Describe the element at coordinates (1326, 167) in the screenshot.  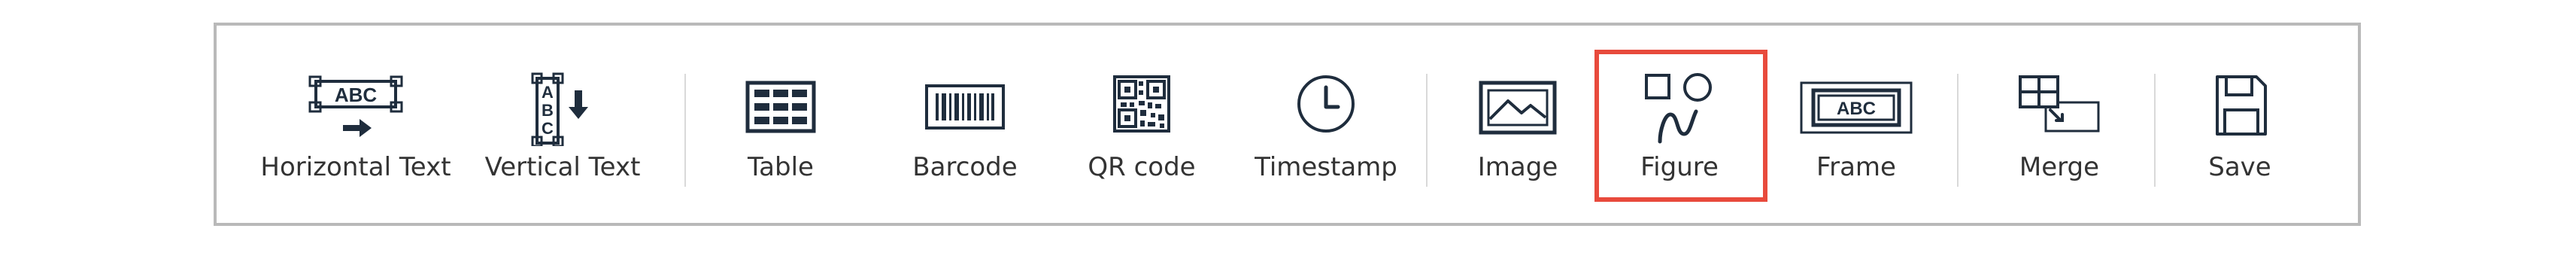
I see `timestamp-label: Timestamp` at that location.